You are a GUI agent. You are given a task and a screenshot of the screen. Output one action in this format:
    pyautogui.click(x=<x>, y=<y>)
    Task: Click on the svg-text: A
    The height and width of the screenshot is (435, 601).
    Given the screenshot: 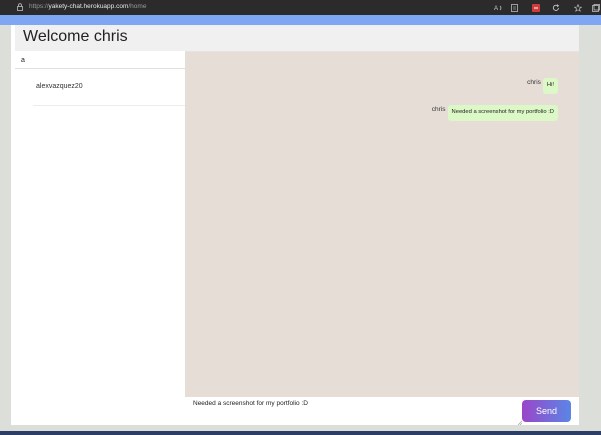 What is the action you would take?
    pyautogui.click(x=496, y=9)
    